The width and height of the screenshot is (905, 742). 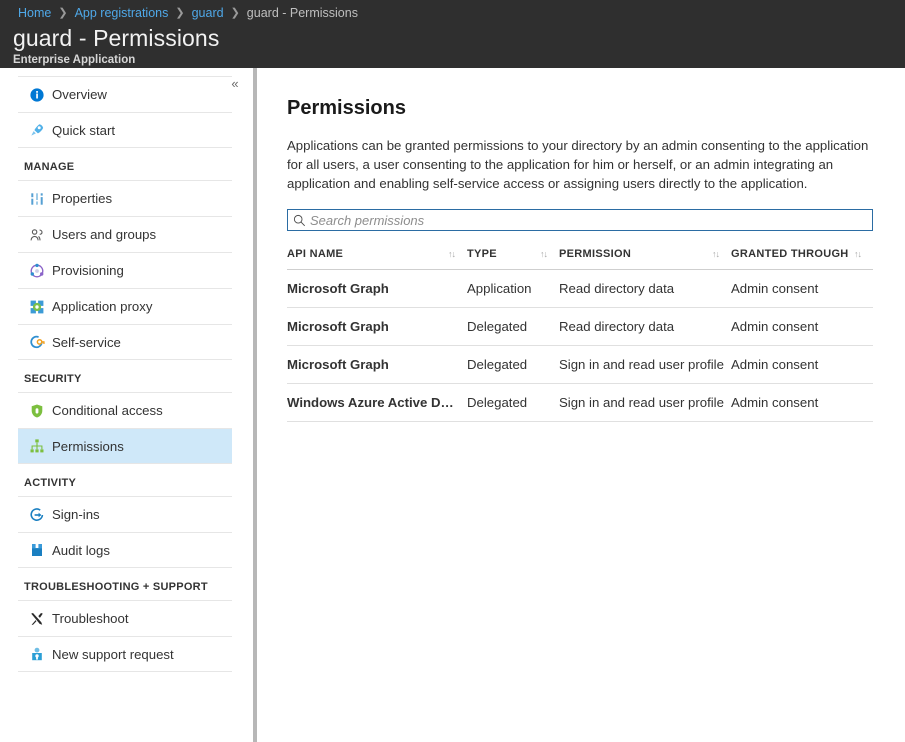 I want to click on search-box, so click(x=580, y=220).